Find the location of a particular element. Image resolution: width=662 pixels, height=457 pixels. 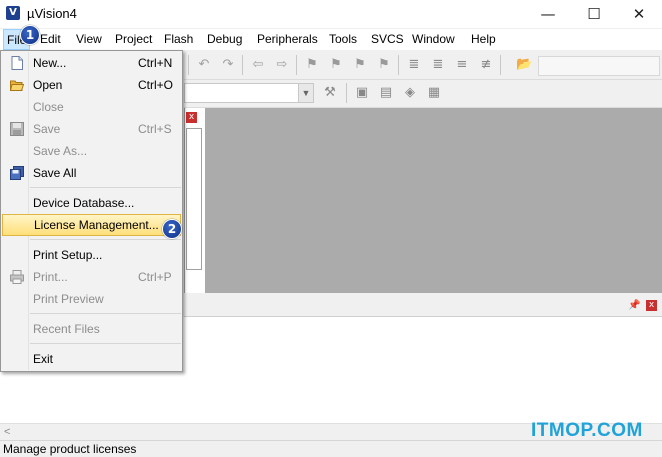

print-icon is located at coordinates (17, 277).